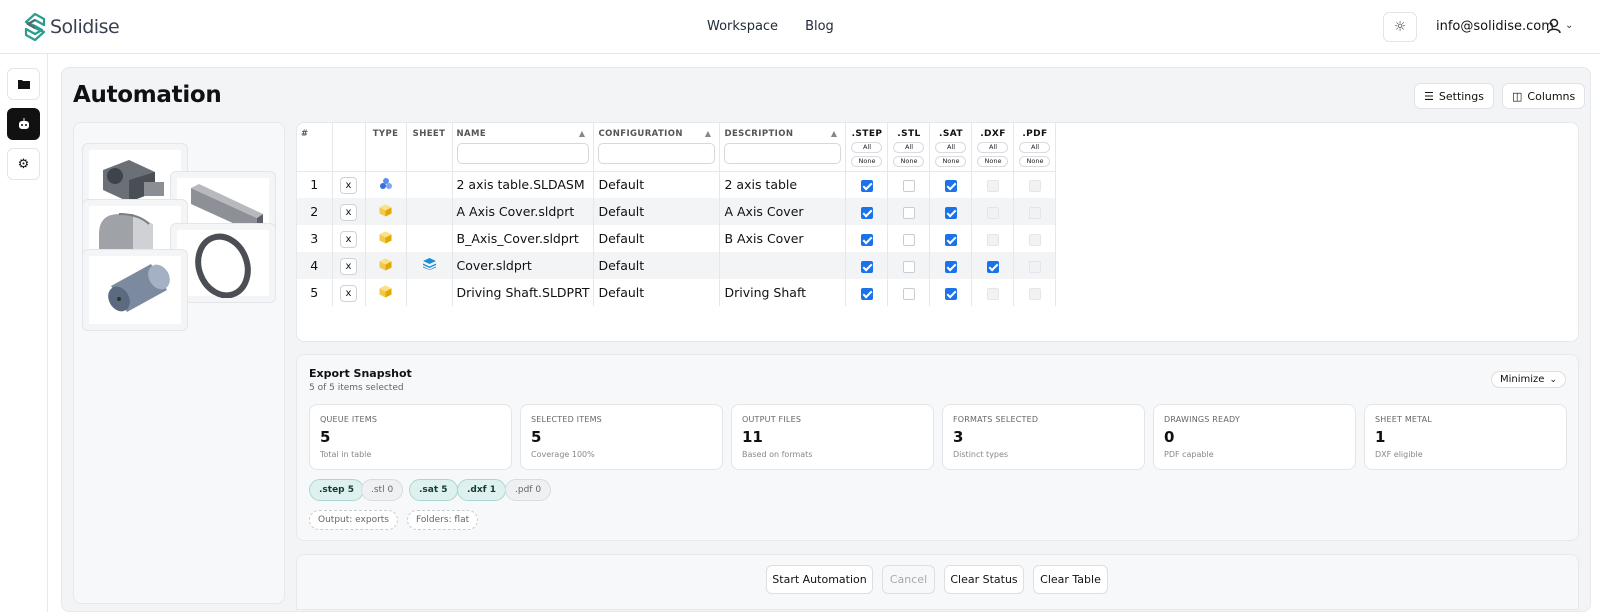  Describe the element at coordinates (353, 520) in the screenshot. I see `output-folder-tag: Output: exports` at that location.